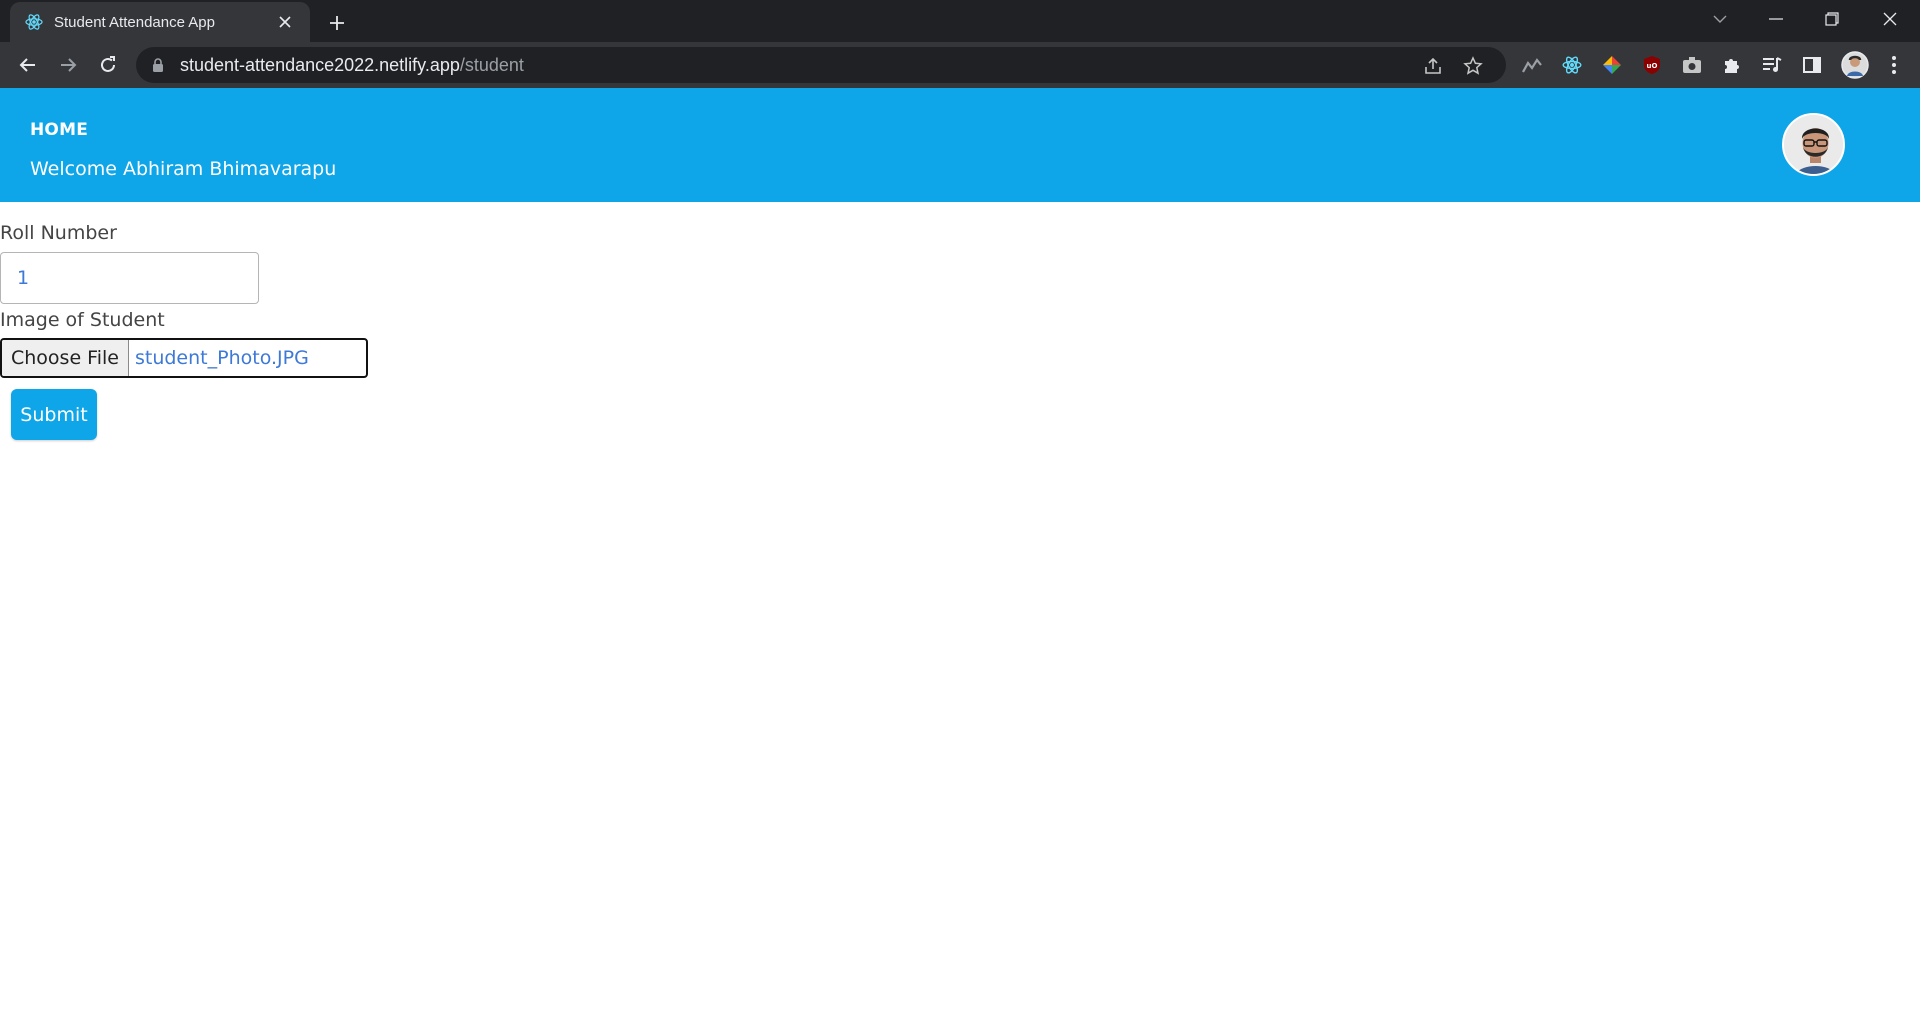  I want to click on ublock-icon: uO, so click(1652, 65).